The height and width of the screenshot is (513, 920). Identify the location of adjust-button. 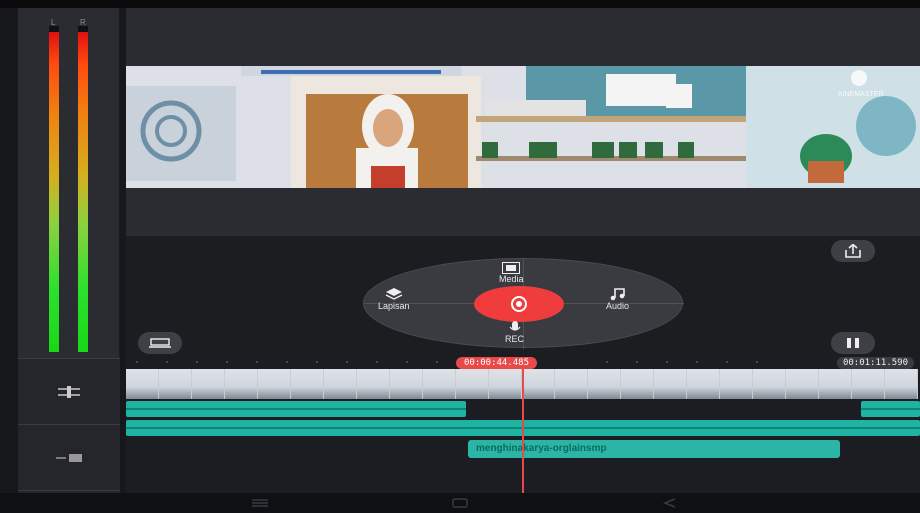
(69, 392).